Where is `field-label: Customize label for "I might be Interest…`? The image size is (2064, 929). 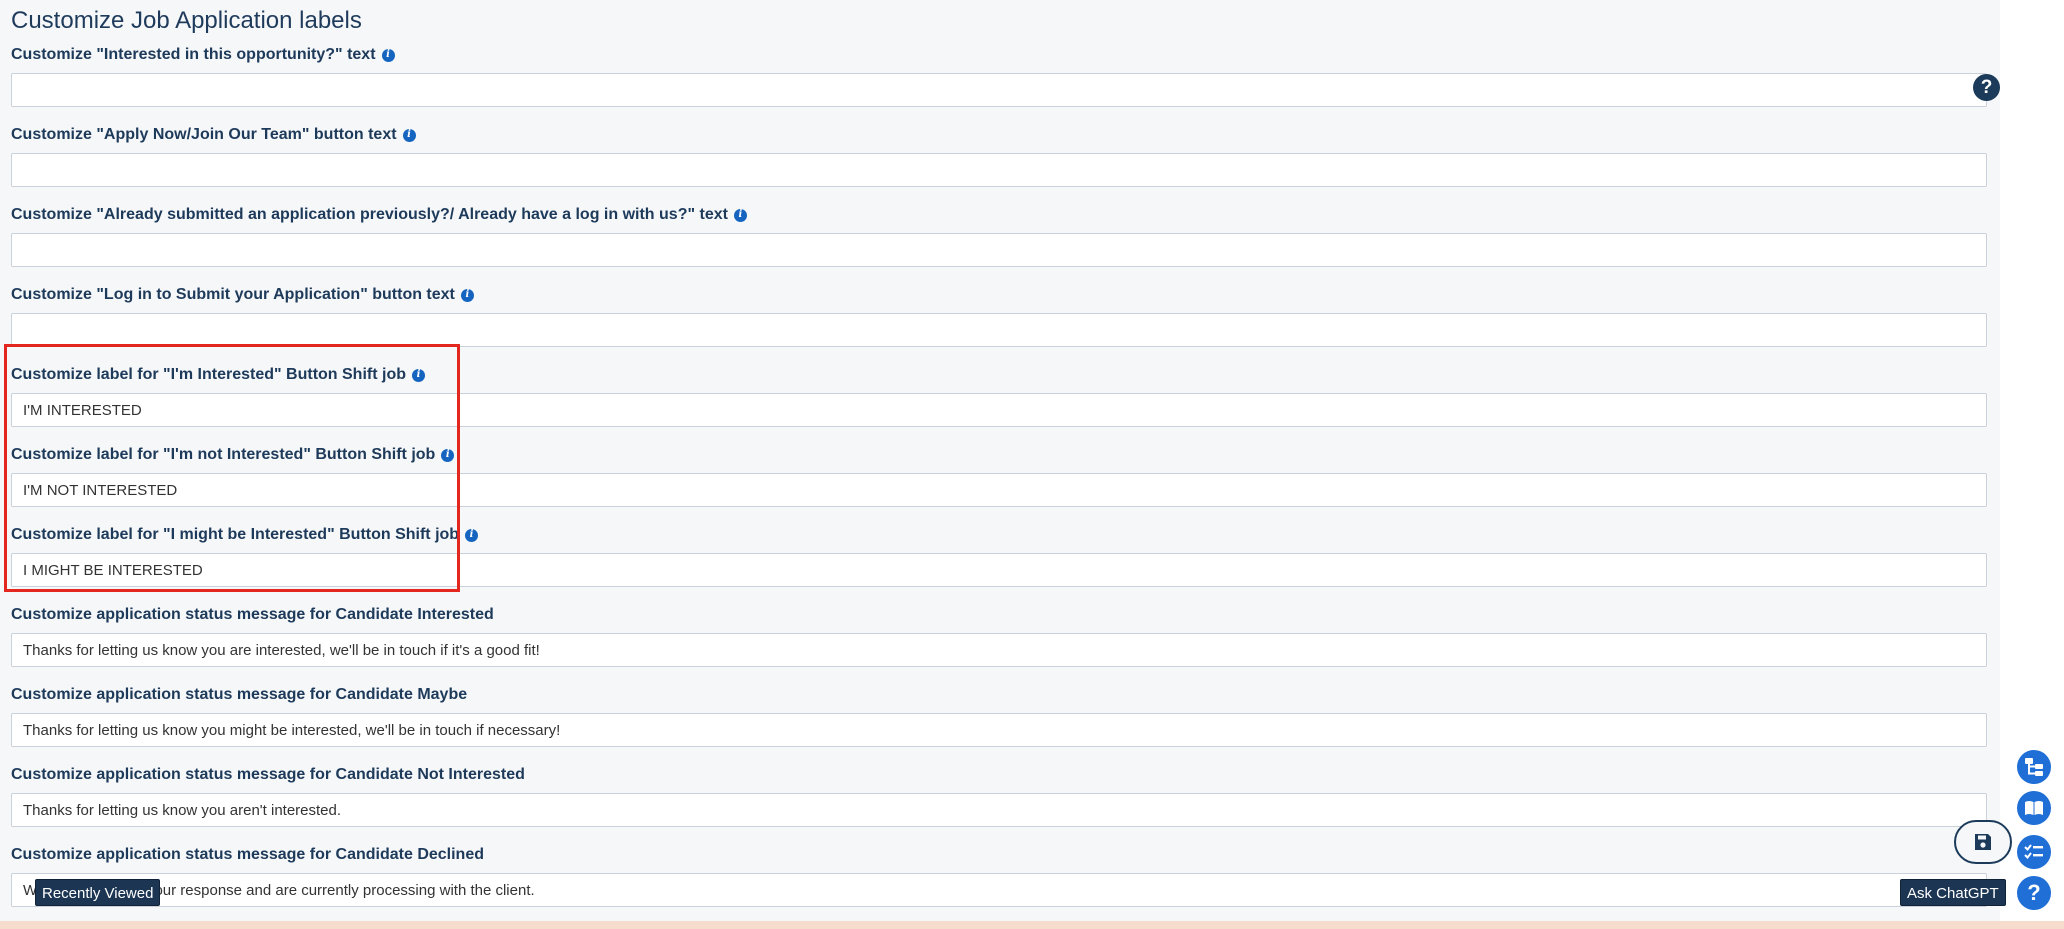 field-label: Customize label for "I might be Interest… is located at coordinates (235, 534).